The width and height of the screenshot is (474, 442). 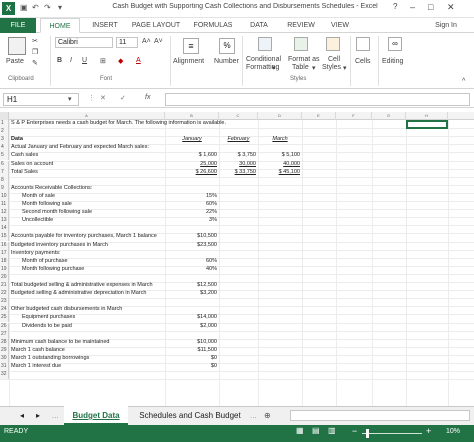 I want to click on cell-a10: Month of sale, so click(x=142, y=196).